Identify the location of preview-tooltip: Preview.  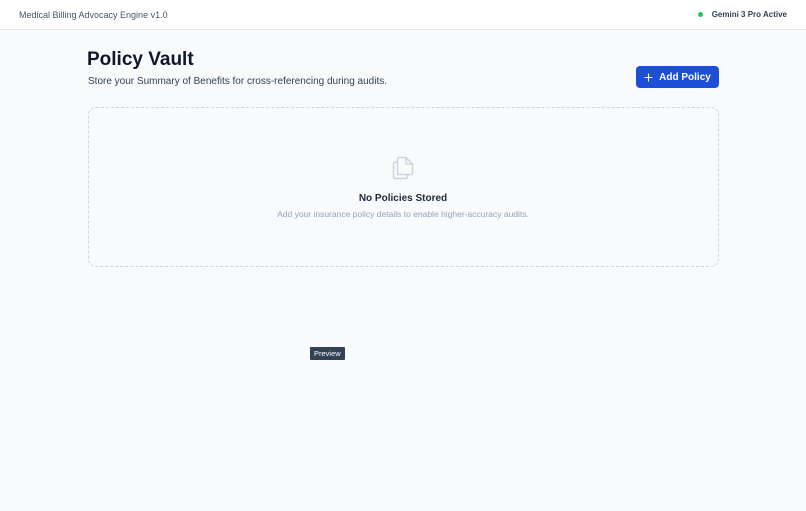
(327, 353).